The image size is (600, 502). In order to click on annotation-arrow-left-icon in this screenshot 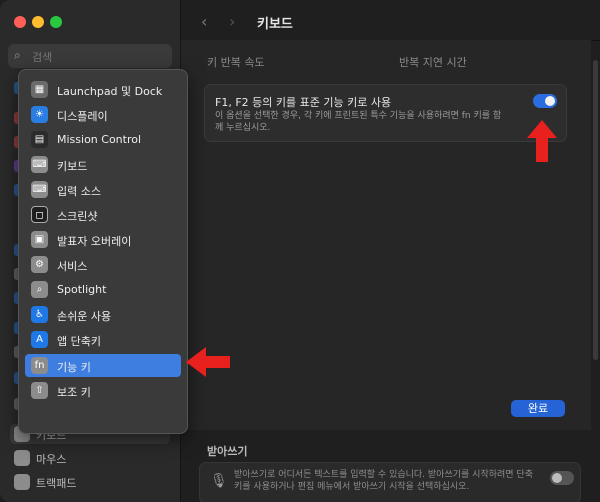, I will do `click(208, 362)`.